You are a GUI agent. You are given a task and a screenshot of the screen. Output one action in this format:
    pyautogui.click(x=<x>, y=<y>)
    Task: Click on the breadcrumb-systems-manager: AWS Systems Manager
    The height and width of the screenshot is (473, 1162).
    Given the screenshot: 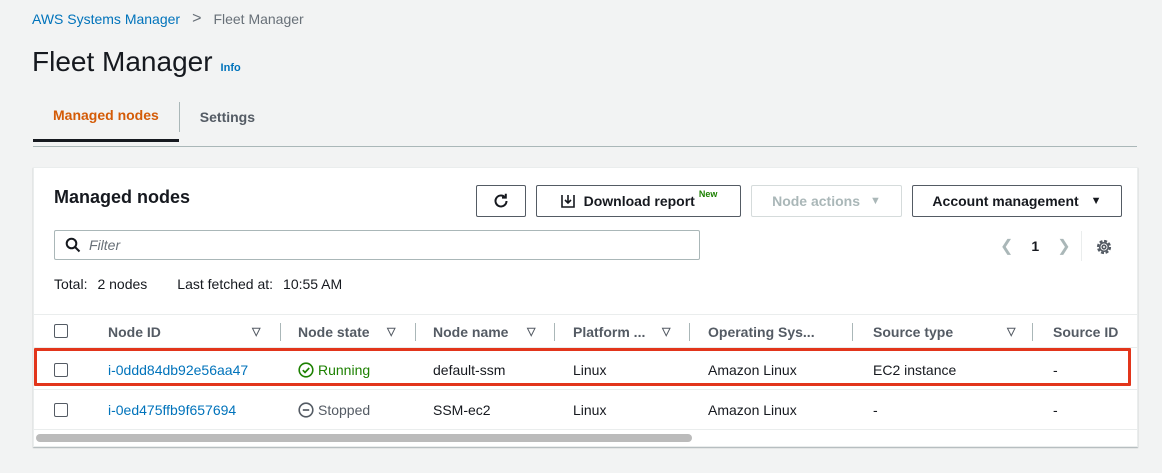 What is the action you would take?
    pyautogui.click(x=106, y=19)
    